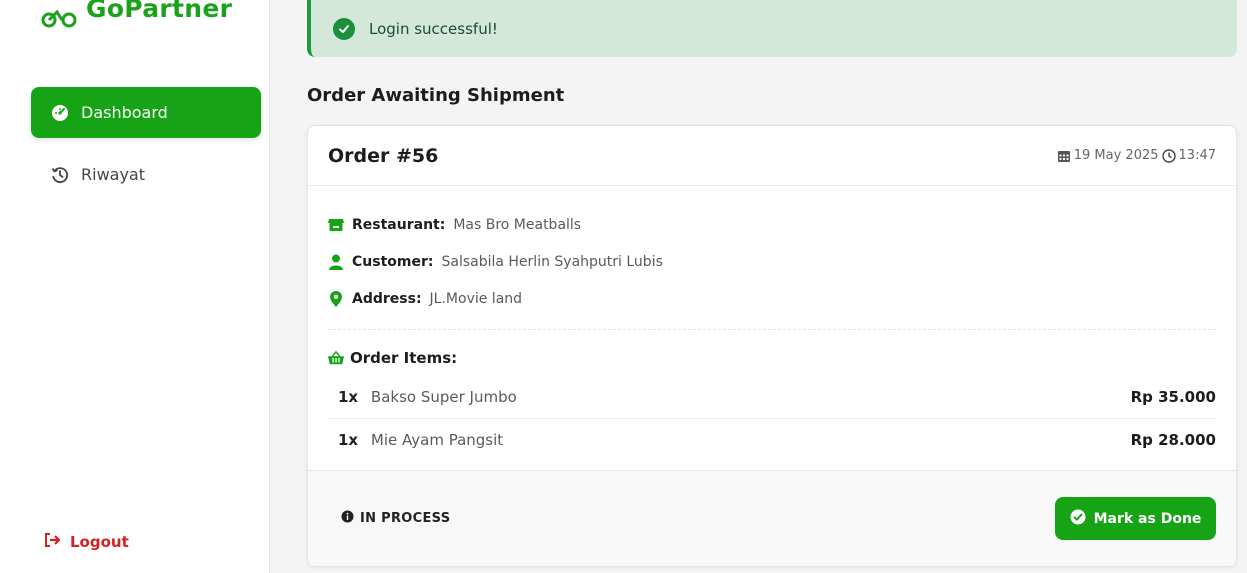 Image resolution: width=1247 pixels, height=573 pixels. Describe the element at coordinates (772, 28) in the screenshot. I see `success-alert: Login successful!` at that location.